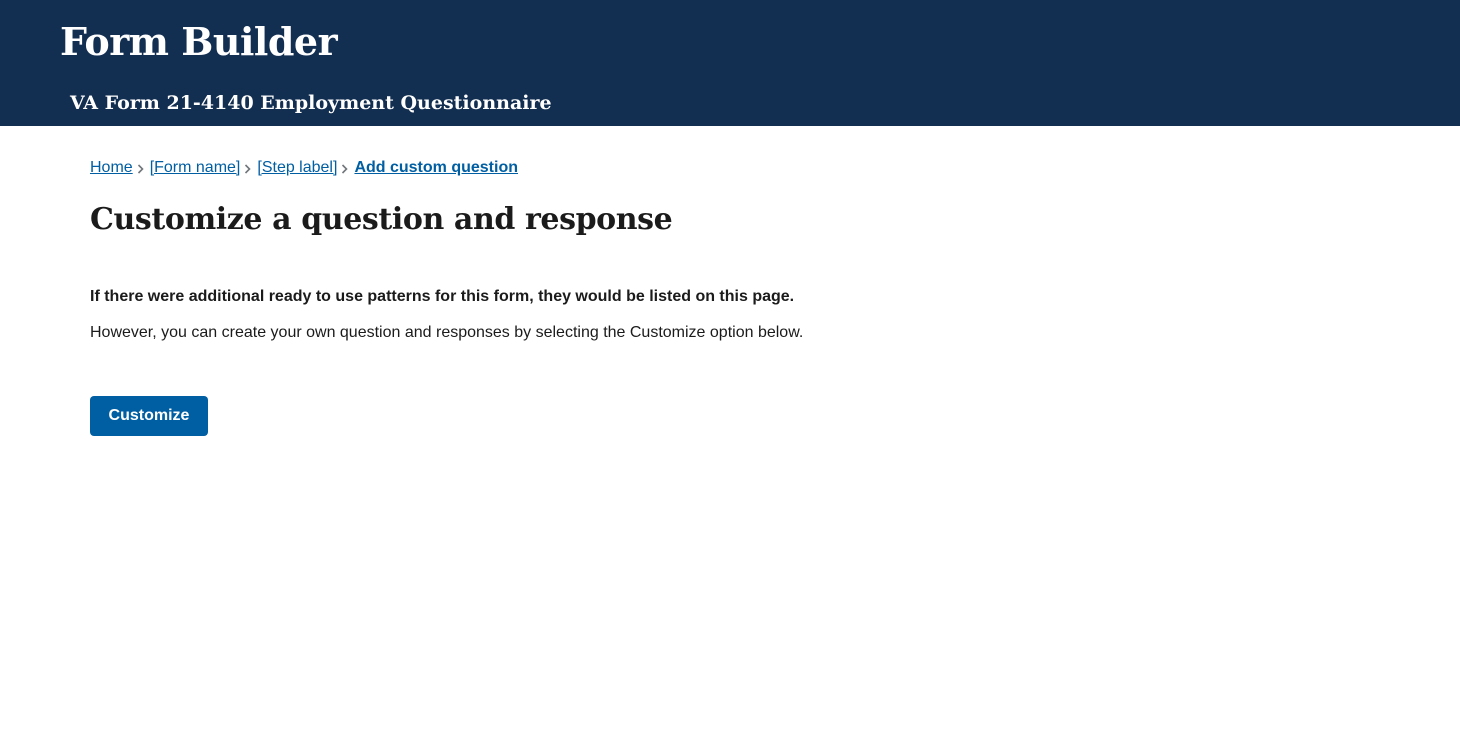 The width and height of the screenshot is (1460, 749). I want to click on breadcrumb-link-home: Home, so click(111, 168).